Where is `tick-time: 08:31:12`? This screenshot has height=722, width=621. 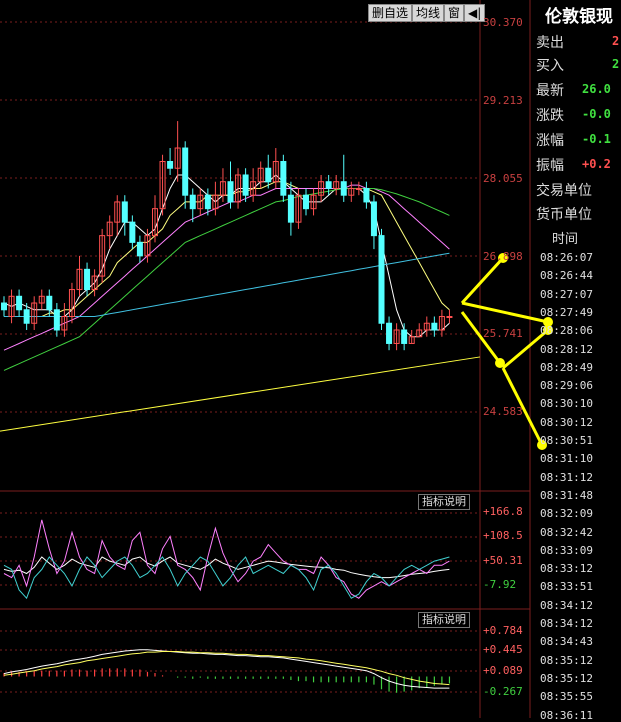
tick-time: 08:31:12 is located at coordinates (566, 477).